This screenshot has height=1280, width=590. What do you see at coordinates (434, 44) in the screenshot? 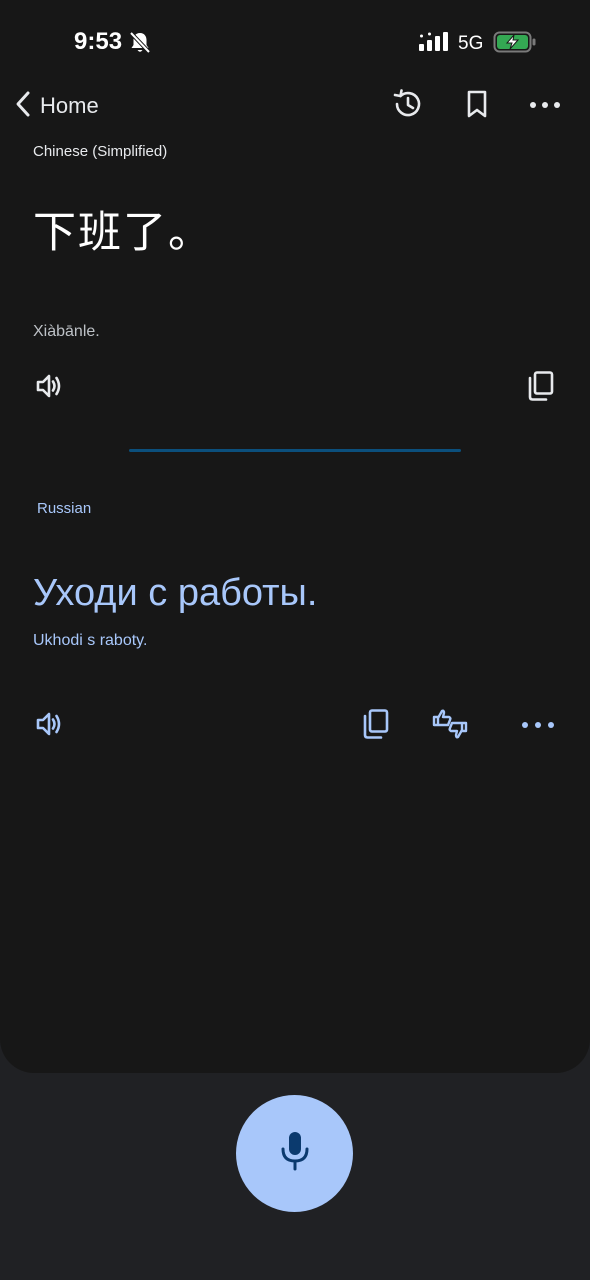
I see `signal-icon` at bounding box center [434, 44].